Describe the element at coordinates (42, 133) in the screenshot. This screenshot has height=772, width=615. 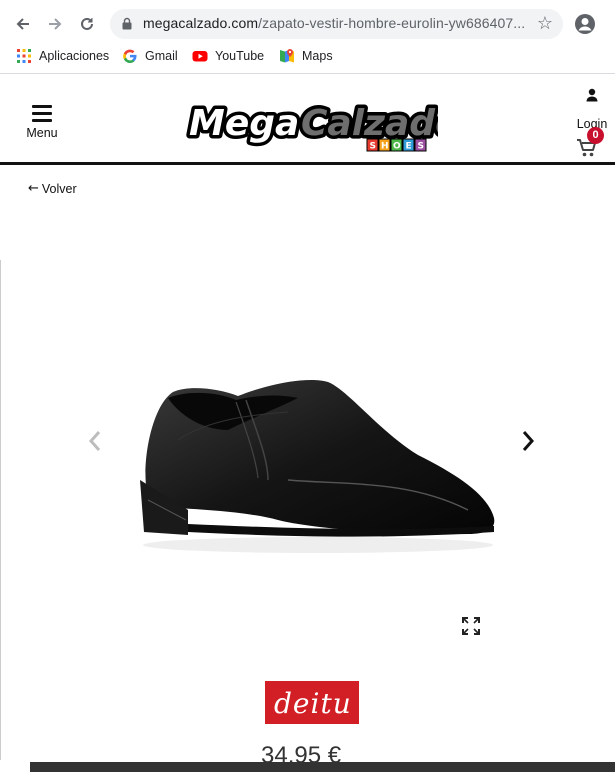
I see `menu-label: Menu` at that location.